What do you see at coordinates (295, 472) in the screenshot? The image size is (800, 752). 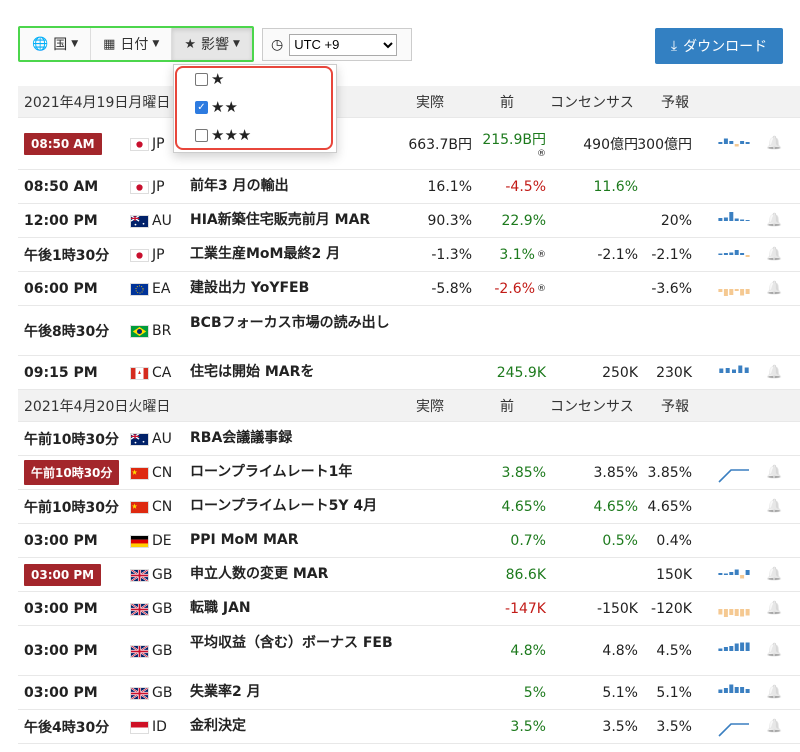 I see `event-name: ローンプライムレート1年` at bounding box center [295, 472].